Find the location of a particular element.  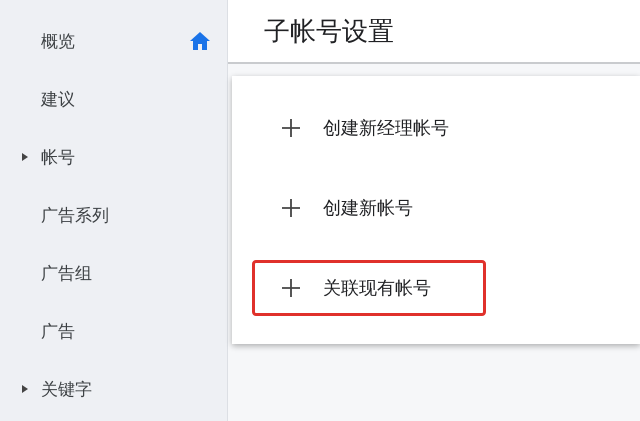

home-icon is located at coordinates (200, 41).